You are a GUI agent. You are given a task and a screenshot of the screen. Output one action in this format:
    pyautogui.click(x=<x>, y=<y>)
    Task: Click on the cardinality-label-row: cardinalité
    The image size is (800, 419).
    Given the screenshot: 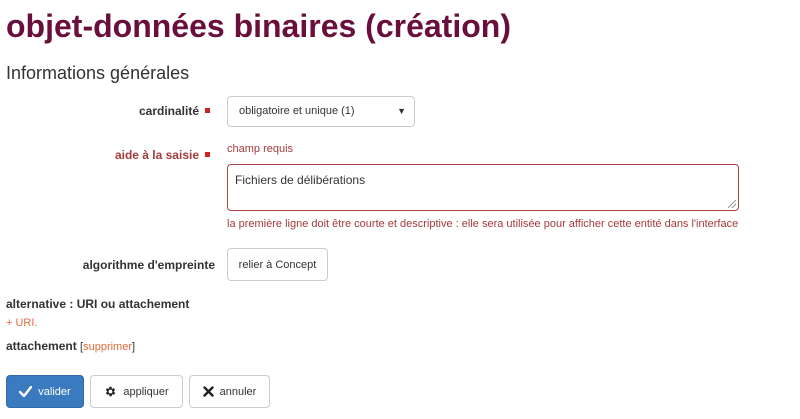 What is the action you would take?
    pyautogui.click(x=105, y=111)
    